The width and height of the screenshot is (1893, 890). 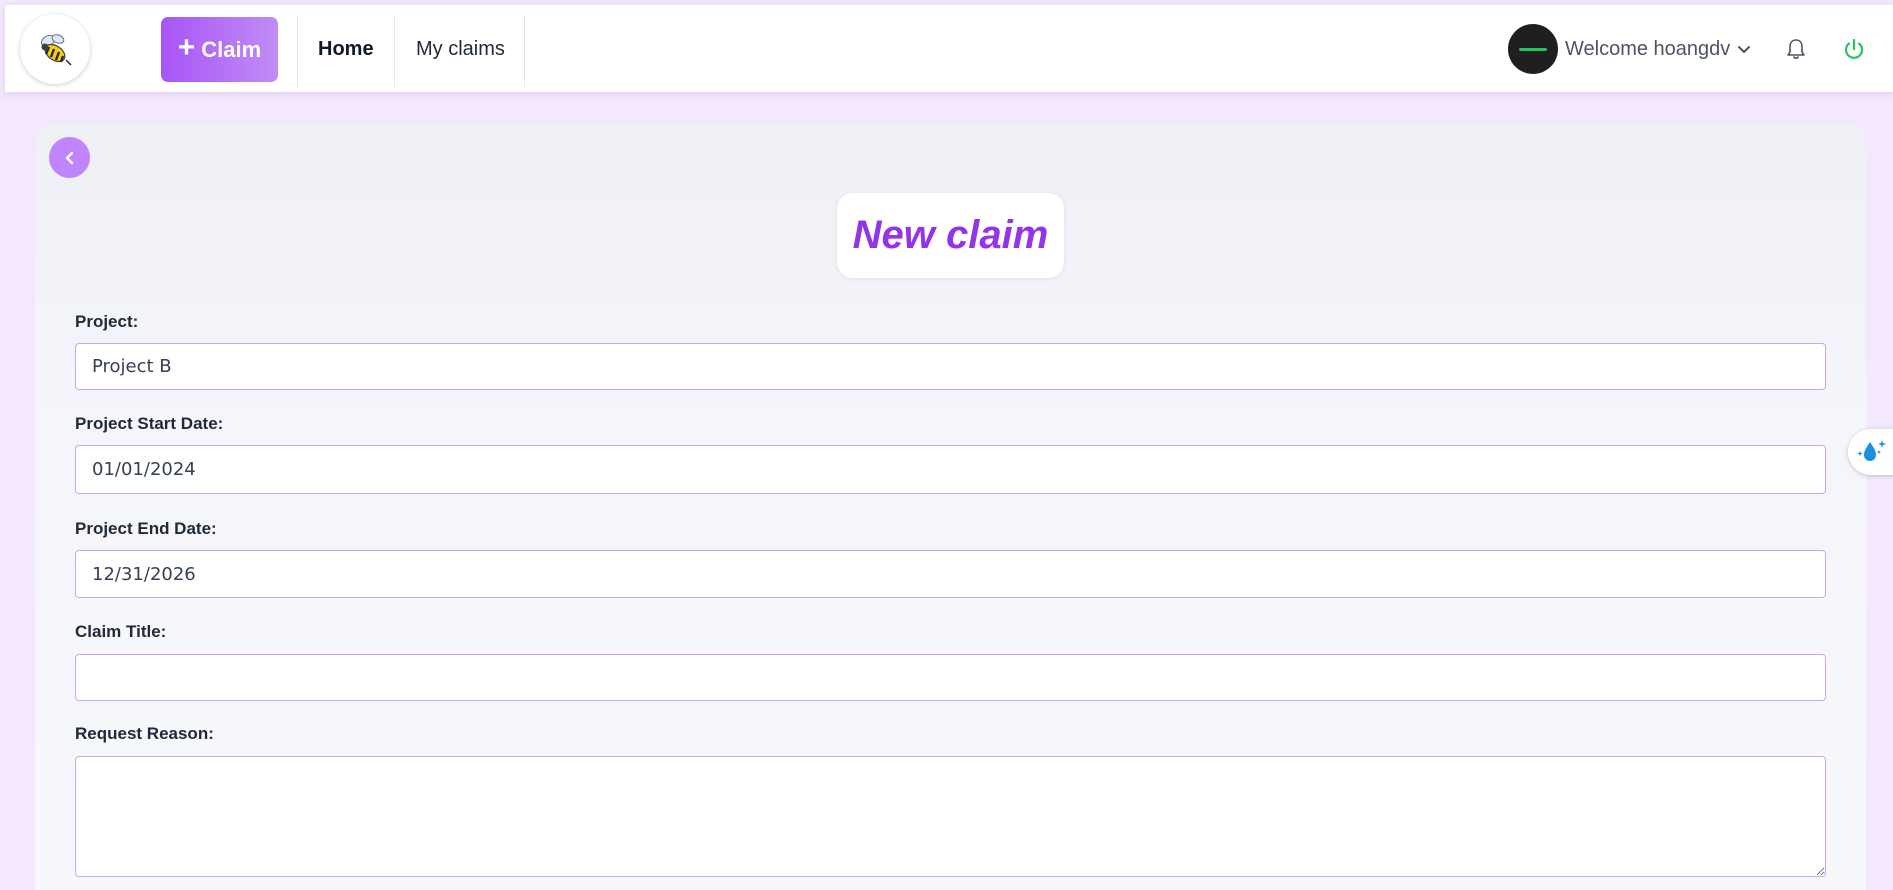 I want to click on page-title: New claim, so click(x=950, y=235).